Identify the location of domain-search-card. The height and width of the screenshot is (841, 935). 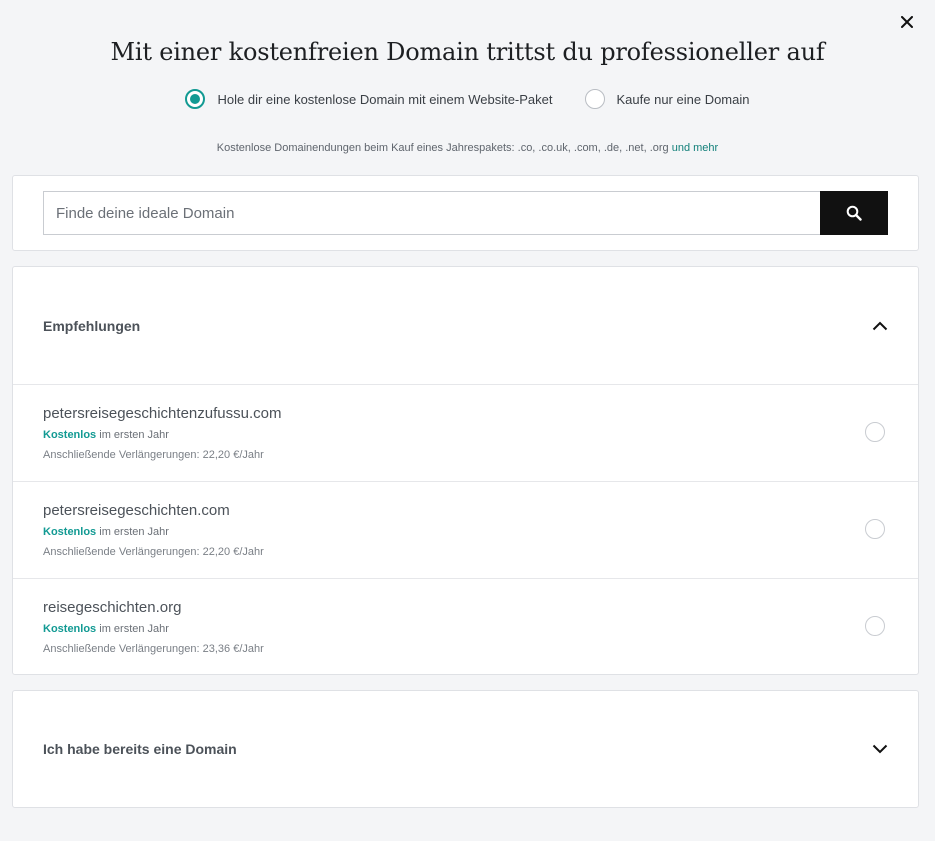
(465, 213).